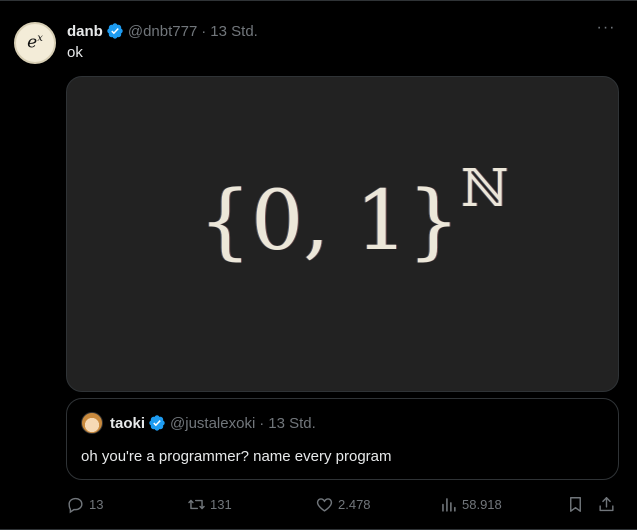 This screenshot has height=530, width=637. What do you see at coordinates (606, 30) in the screenshot?
I see `more-icon: ···` at bounding box center [606, 30].